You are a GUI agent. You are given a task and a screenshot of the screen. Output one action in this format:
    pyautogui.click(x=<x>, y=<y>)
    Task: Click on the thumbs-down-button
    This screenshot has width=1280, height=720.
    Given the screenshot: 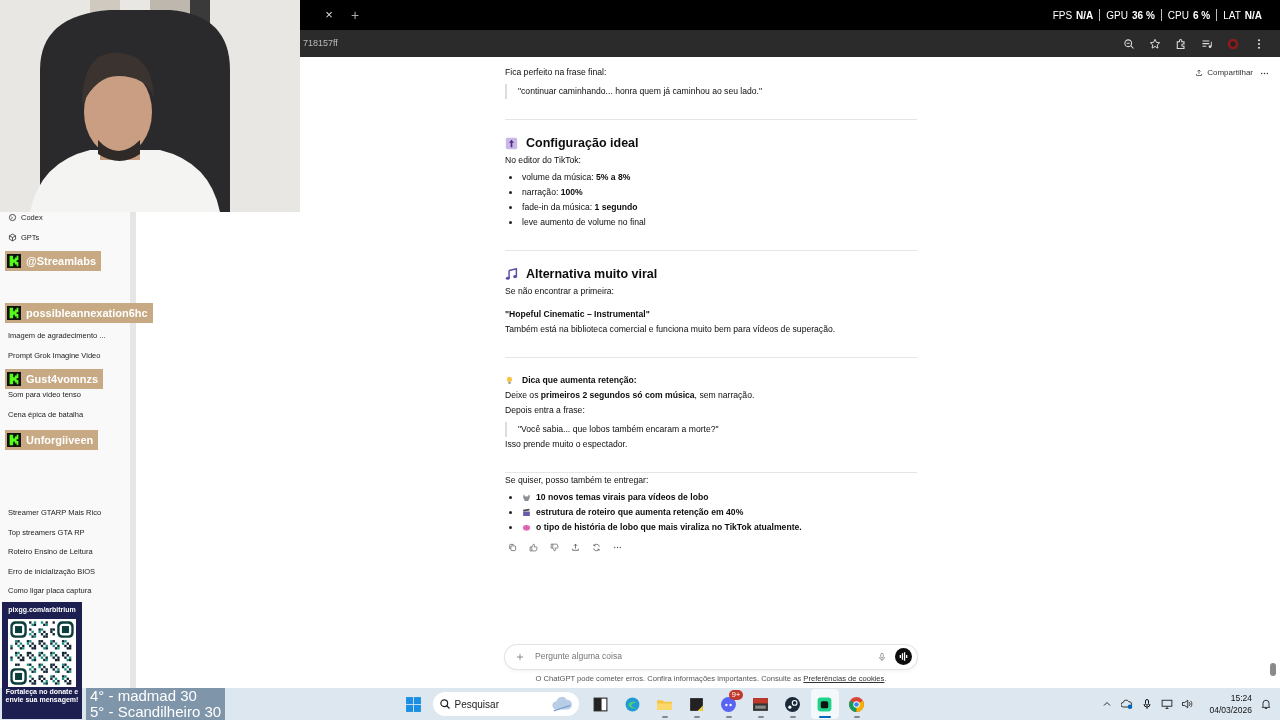 What is the action you would take?
    pyautogui.click(x=554, y=547)
    